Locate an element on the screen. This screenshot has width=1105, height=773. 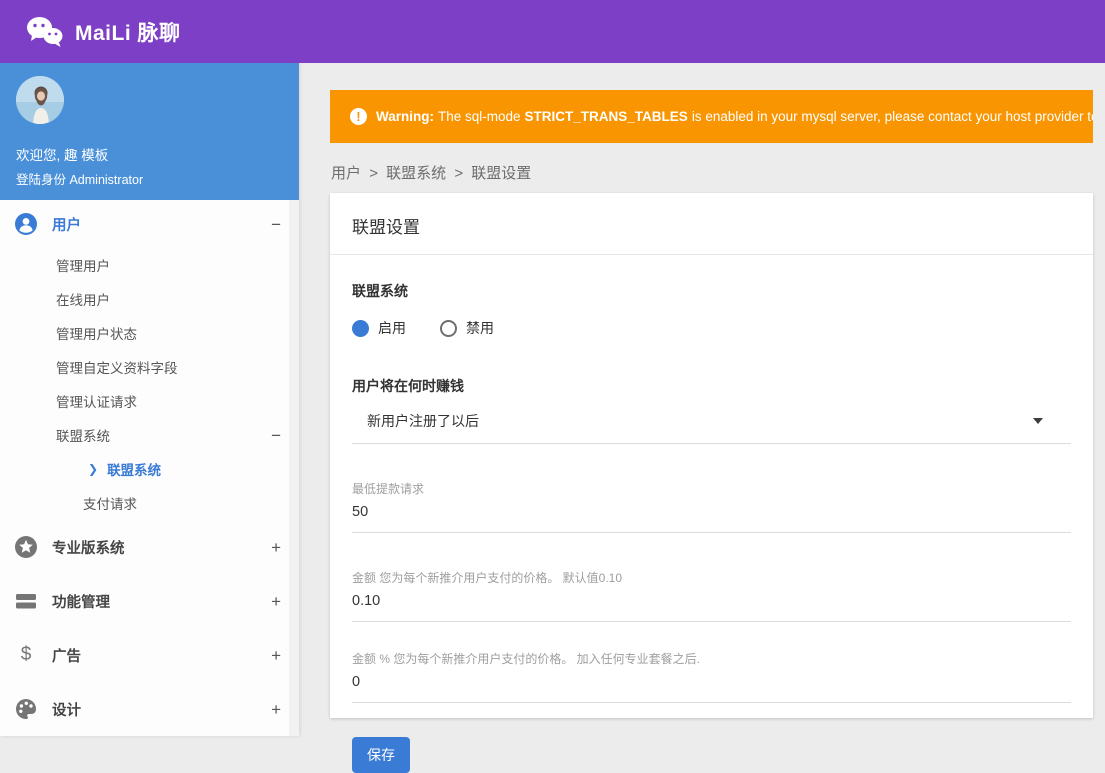
user-icon is located at coordinates (26, 224).